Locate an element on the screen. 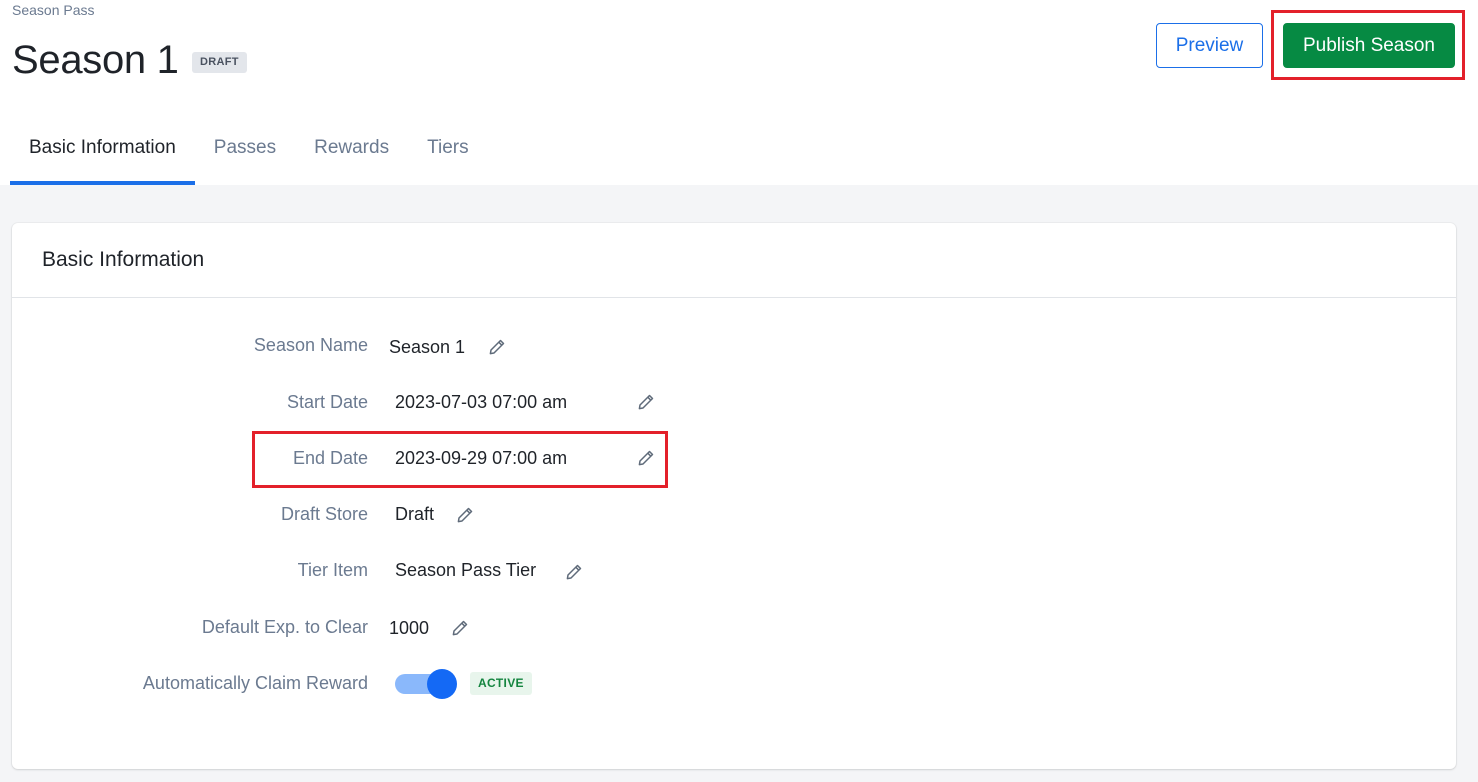 This screenshot has width=1478, height=782. draft-store-label: Draft Store is located at coordinates (324, 514).